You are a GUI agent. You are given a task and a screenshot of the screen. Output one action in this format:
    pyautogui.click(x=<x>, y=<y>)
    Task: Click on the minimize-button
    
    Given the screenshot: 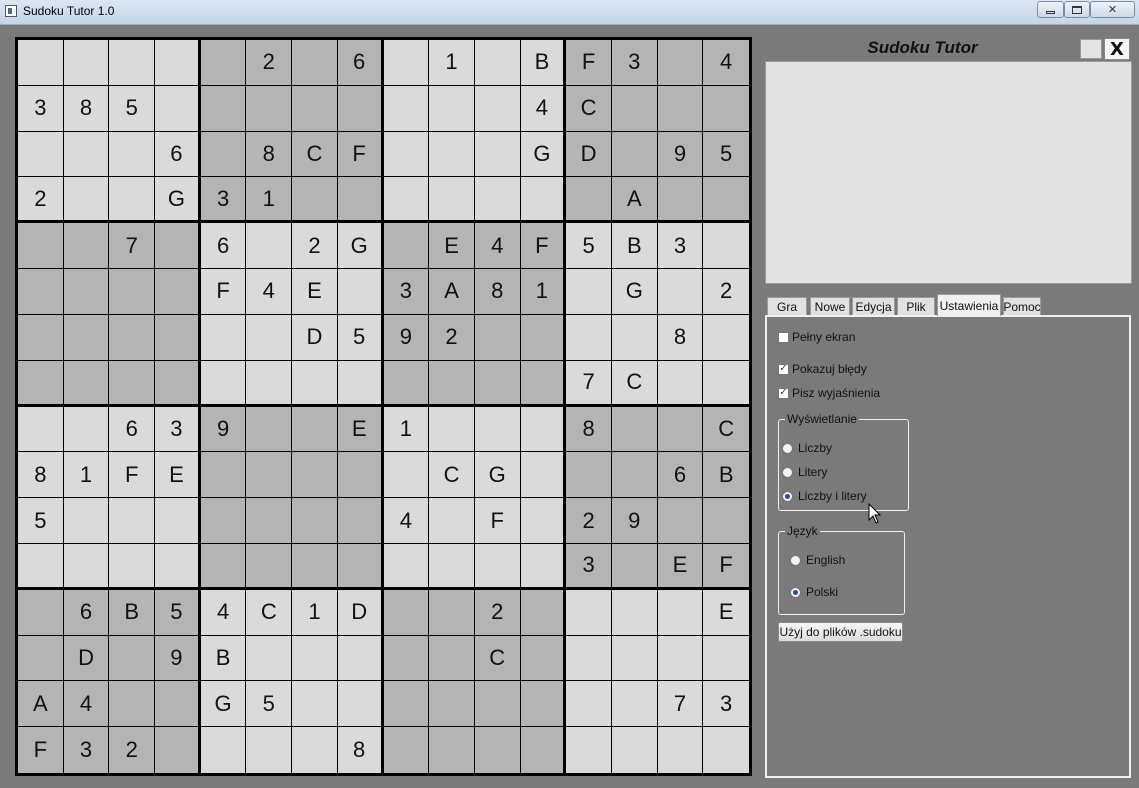 What is the action you would take?
    pyautogui.click(x=1050, y=9)
    